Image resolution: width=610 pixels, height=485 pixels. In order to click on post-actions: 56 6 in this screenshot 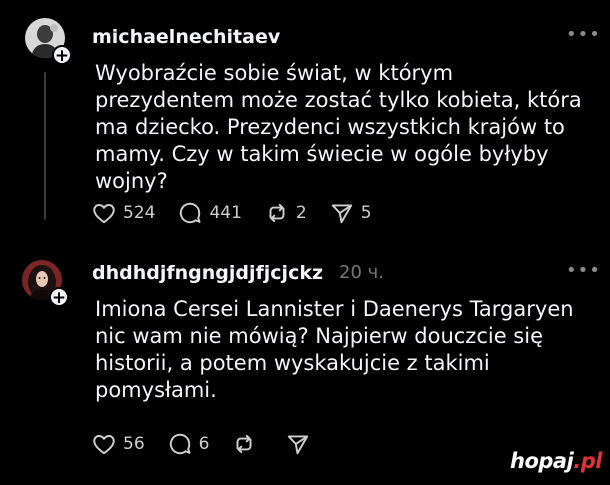, I will do `click(215, 444)`.